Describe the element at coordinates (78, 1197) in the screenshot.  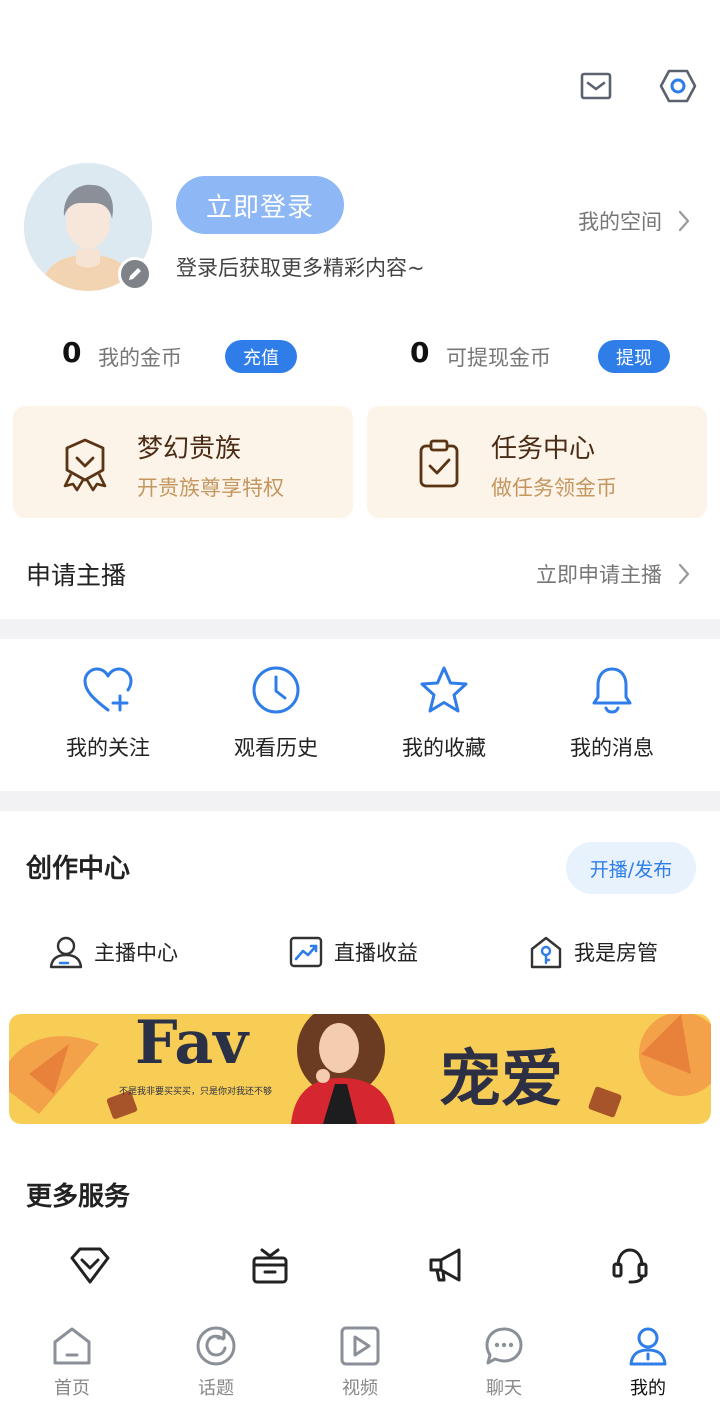
I see `more-services-title: 更多服务` at that location.